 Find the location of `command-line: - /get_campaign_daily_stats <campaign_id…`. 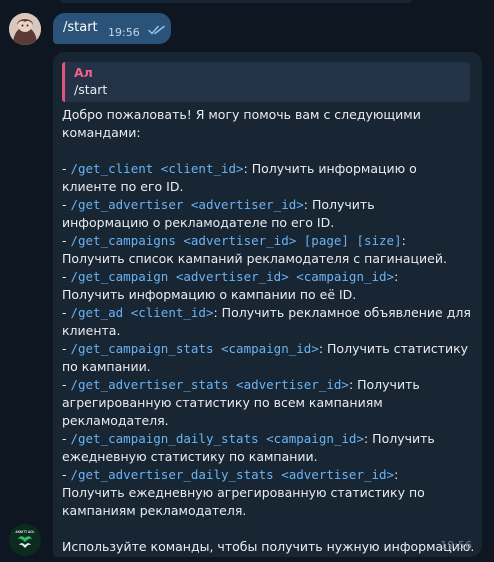

command-line: - /get_campaign_daily_stats <campaign_id… is located at coordinates (248, 438).